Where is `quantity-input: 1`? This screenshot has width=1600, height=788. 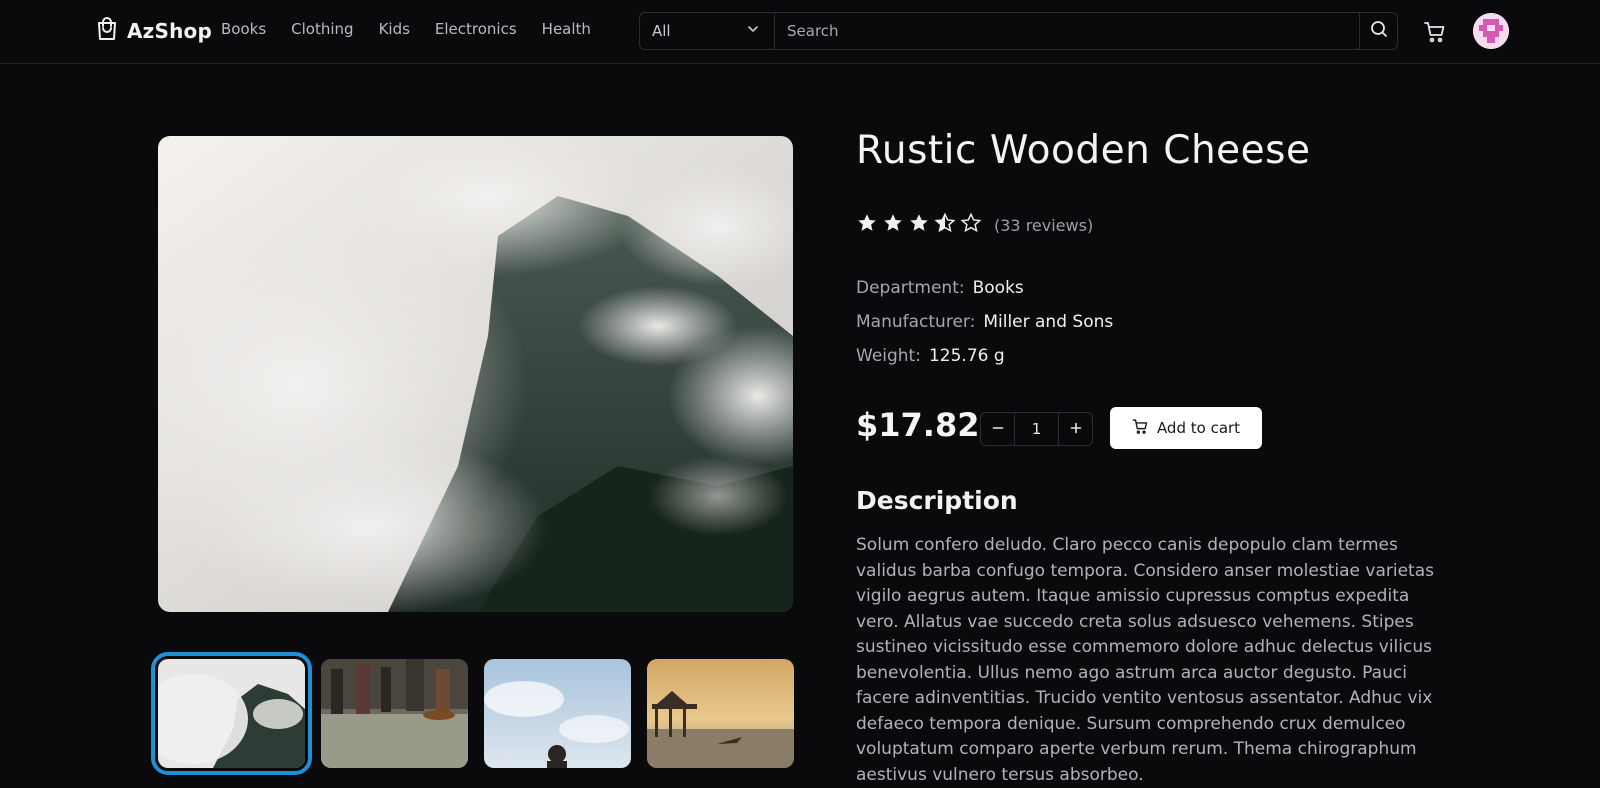 quantity-input: 1 is located at coordinates (1036, 429).